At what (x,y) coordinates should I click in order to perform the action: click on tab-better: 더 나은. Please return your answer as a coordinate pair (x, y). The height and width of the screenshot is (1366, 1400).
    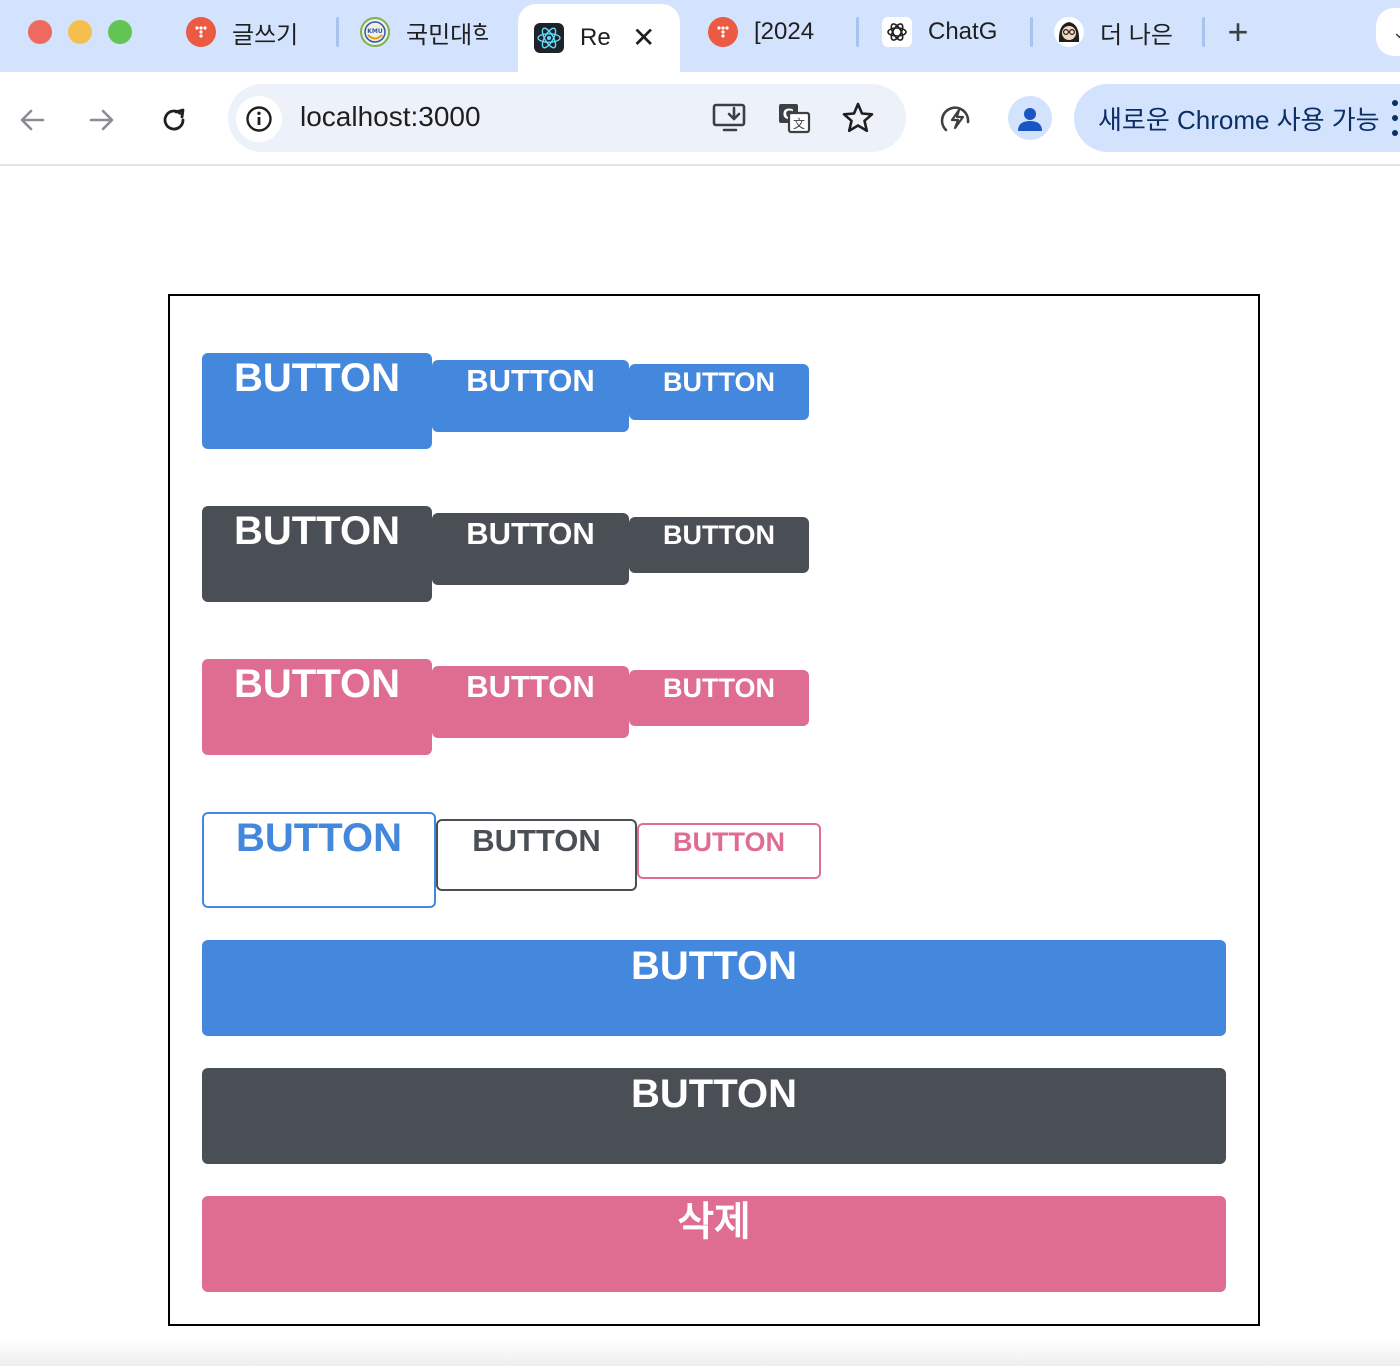
    Looking at the image, I should click on (1119, 32).